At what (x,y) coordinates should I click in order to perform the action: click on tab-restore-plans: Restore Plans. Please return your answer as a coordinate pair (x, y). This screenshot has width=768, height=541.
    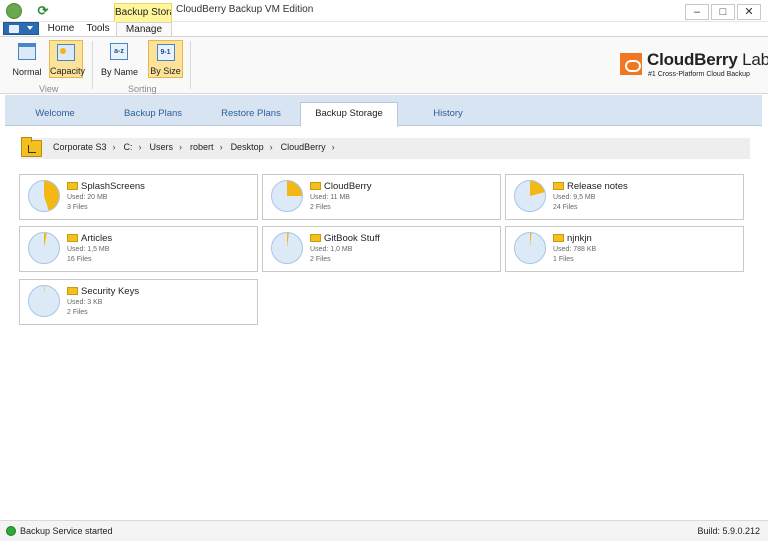
    Looking at the image, I should click on (251, 115).